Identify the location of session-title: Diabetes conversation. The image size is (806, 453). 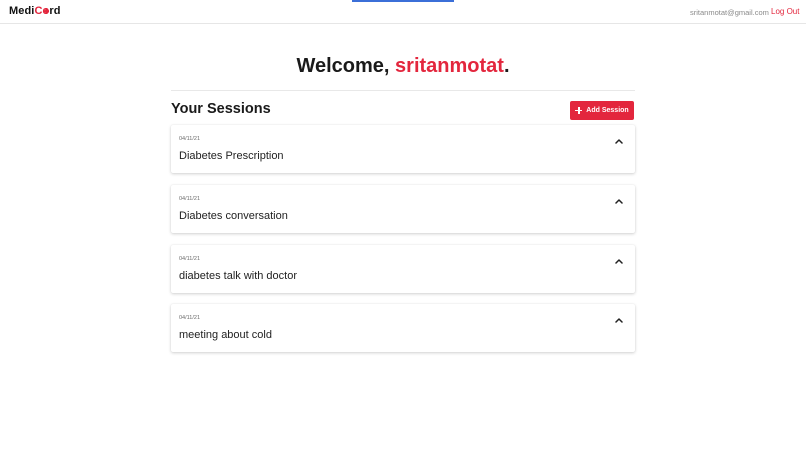
(233, 216).